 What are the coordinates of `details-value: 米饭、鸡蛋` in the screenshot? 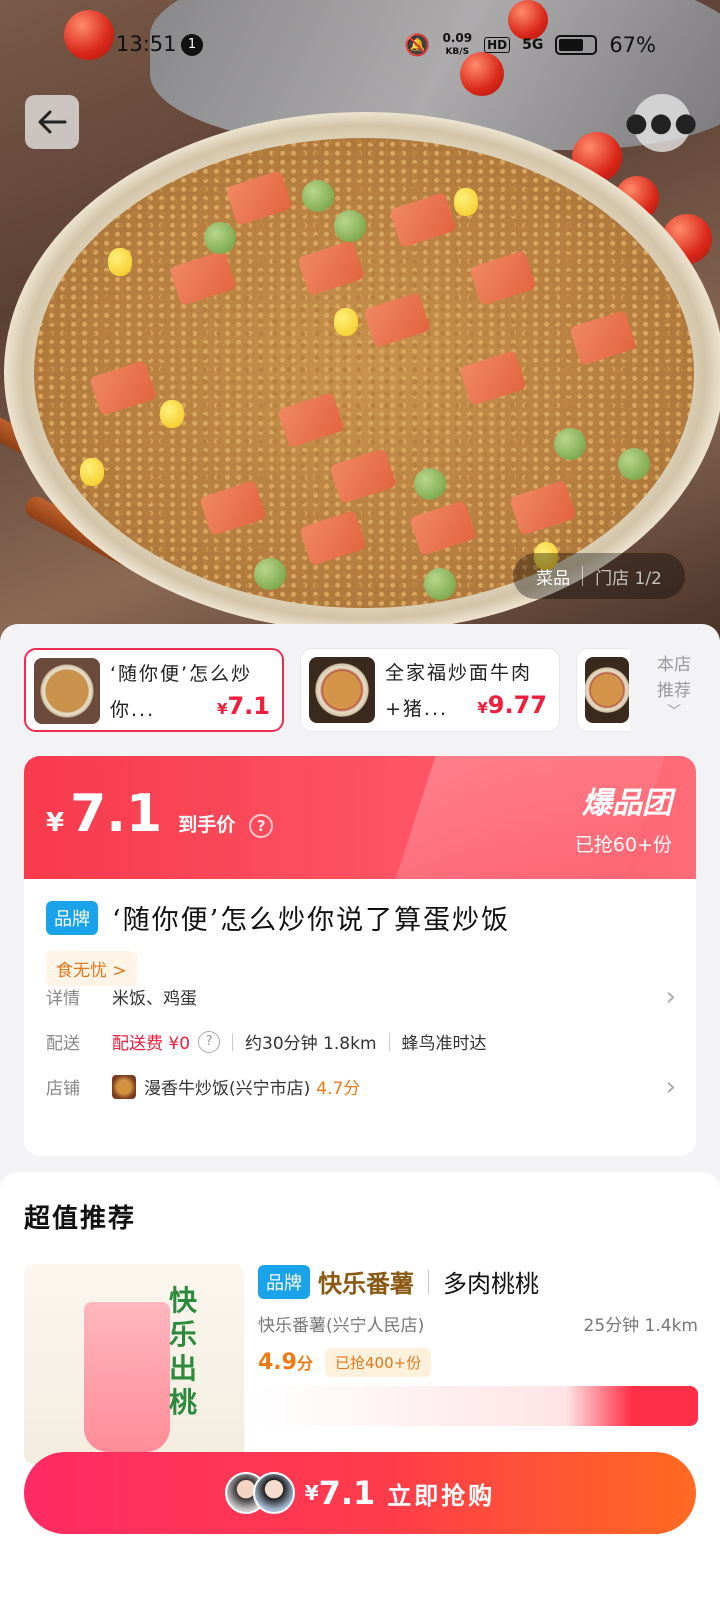 It's located at (154, 999).